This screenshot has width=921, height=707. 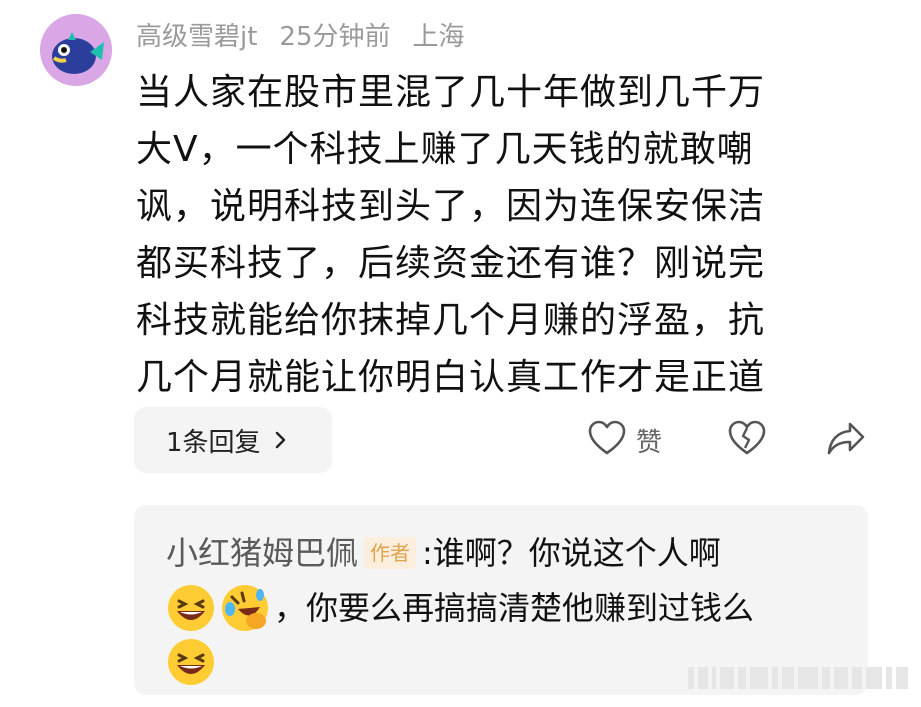 What do you see at coordinates (245, 608) in the screenshot?
I see `rolling-laughing-emoji-icon` at bounding box center [245, 608].